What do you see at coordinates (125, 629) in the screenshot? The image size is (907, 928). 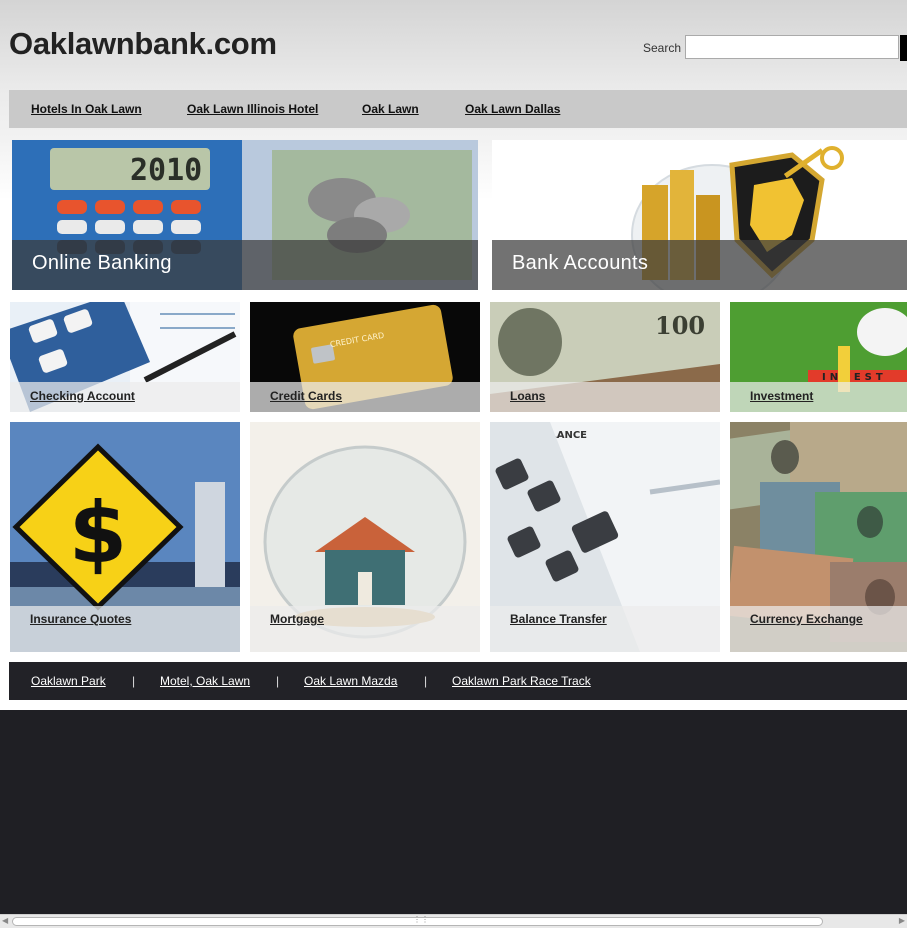 I see `tile-caption-bar: Insurance Quotes` at bounding box center [125, 629].